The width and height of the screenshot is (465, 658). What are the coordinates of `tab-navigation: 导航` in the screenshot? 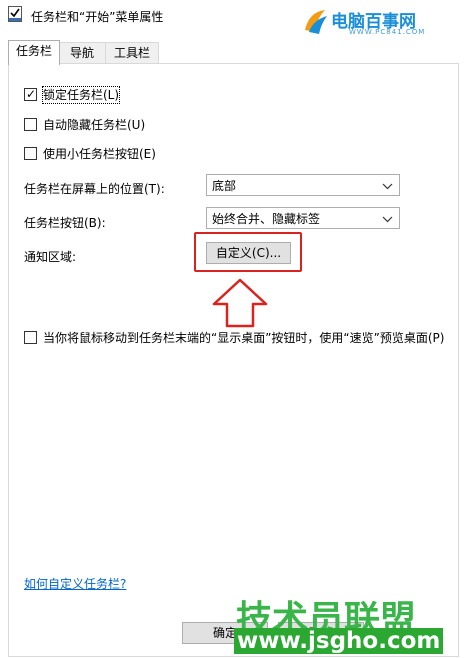 It's located at (82, 53).